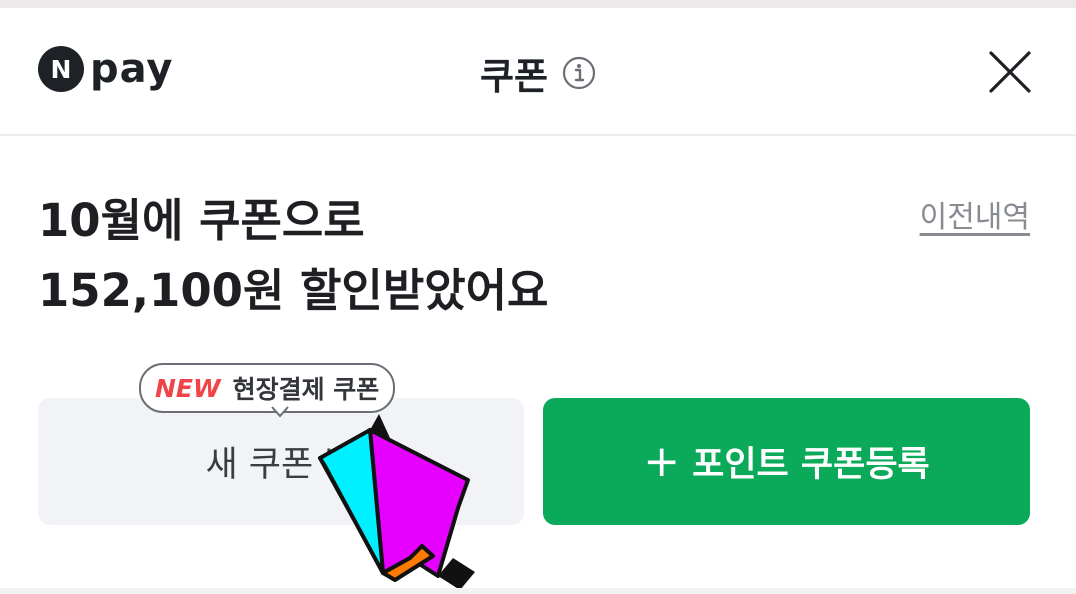  Describe the element at coordinates (293, 256) in the screenshot. I see `discount-summary: 10월에 쿠폰으로 152,100원 할인받았어요` at that location.